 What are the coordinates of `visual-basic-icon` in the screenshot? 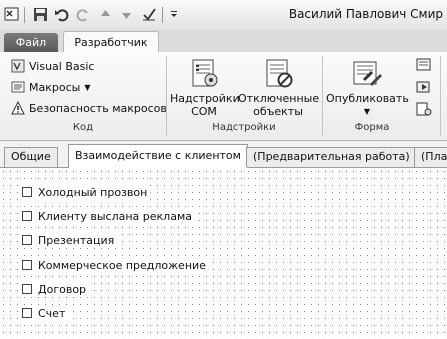 It's located at (17, 66).